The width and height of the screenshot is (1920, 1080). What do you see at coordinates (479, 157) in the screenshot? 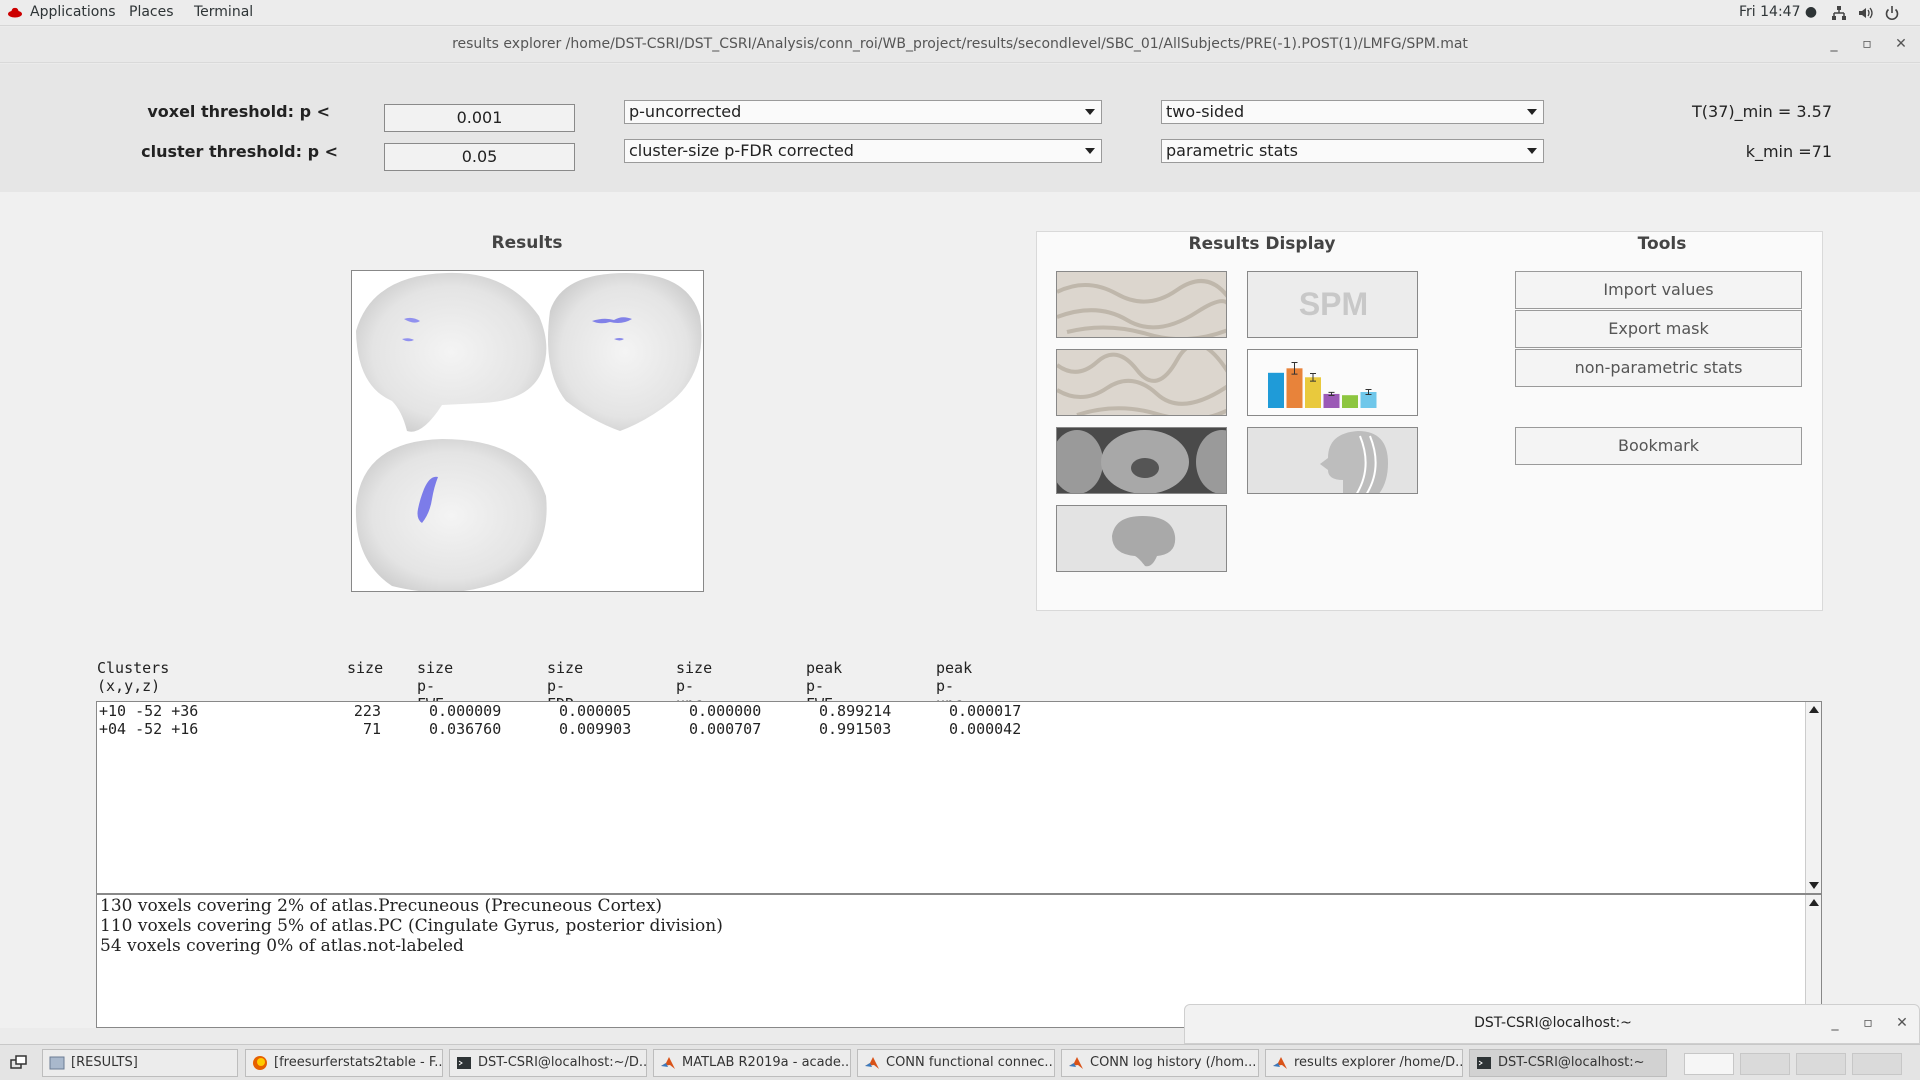
I see `cluster-threshold-input: 0.05` at bounding box center [479, 157].